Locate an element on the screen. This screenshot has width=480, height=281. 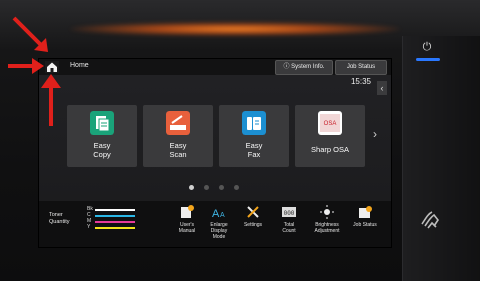
next-page-icon: › is located at coordinates (375, 134).